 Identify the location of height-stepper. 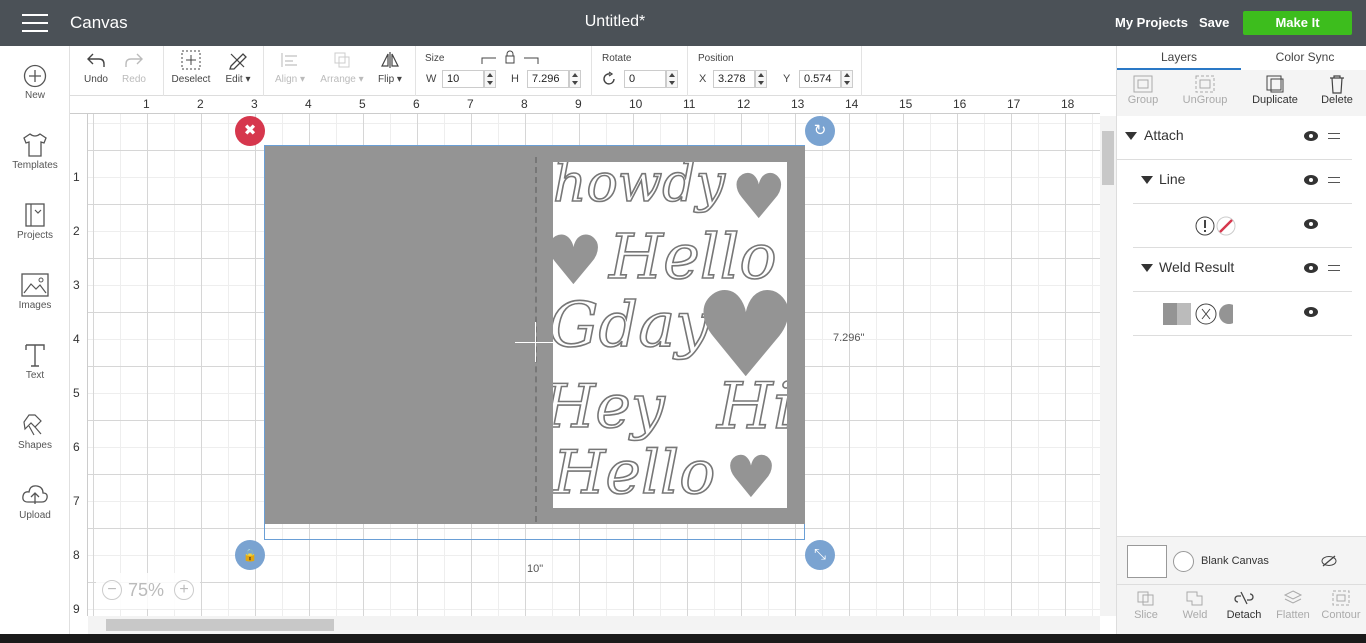
(575, 79).